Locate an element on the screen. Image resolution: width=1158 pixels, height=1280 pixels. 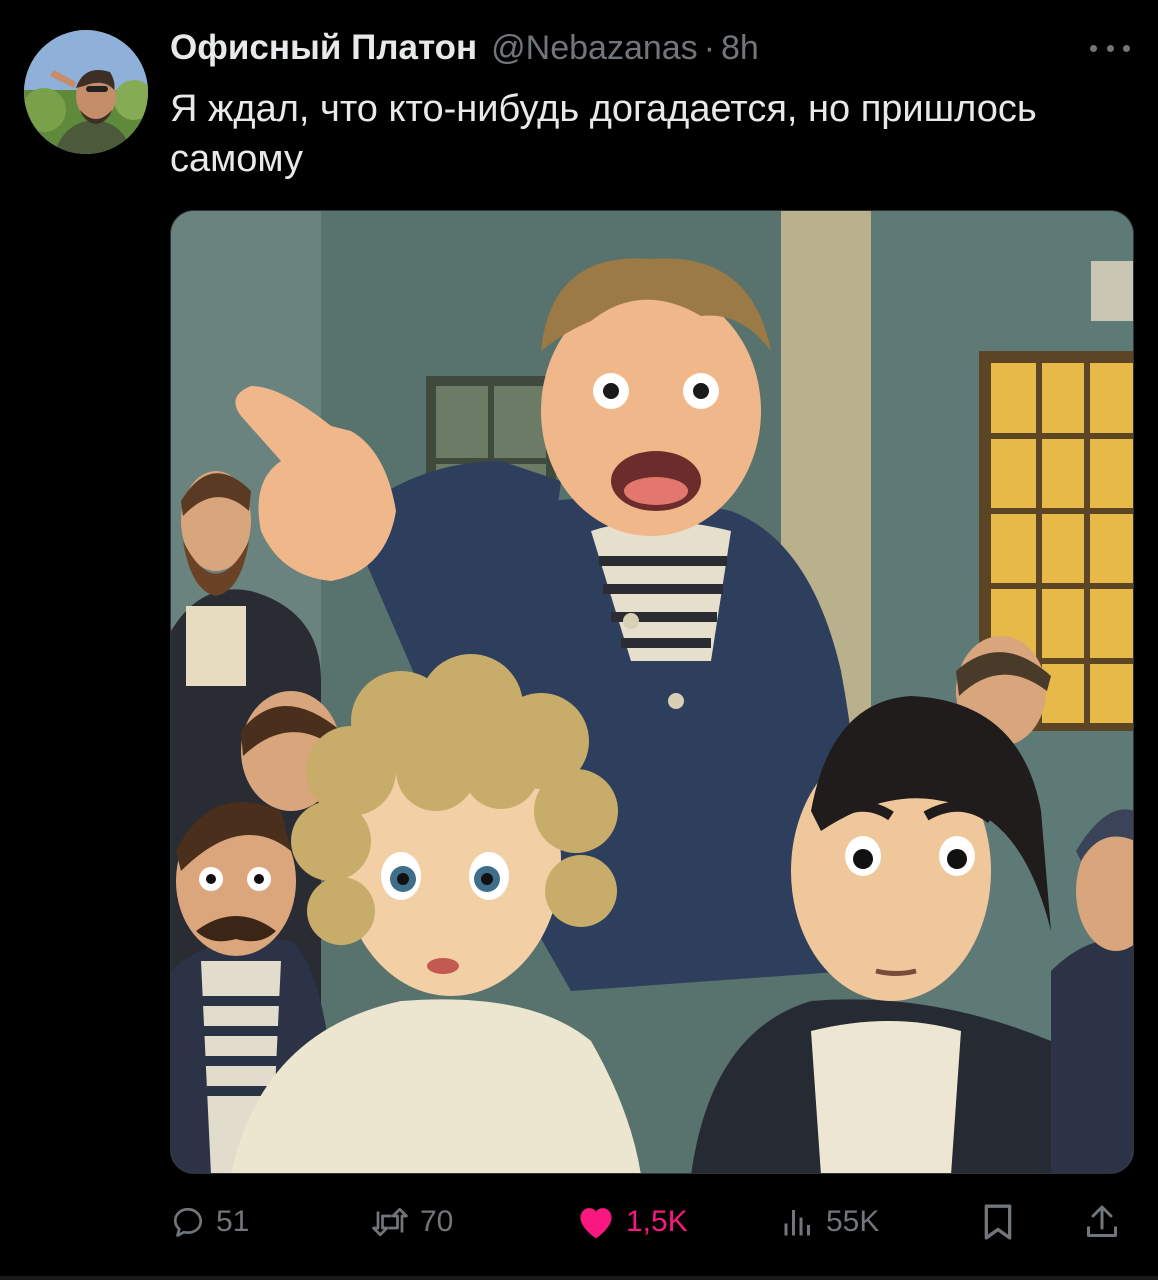
avatar is located at coordinates (86, 92).